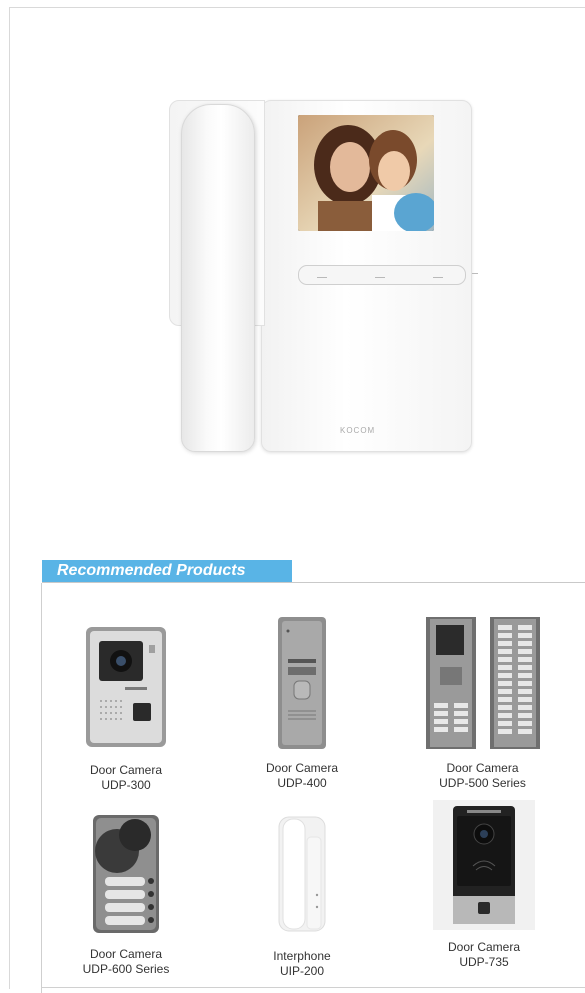  I want to click on section-title-bar: Recommended Products, so click(167, 571).